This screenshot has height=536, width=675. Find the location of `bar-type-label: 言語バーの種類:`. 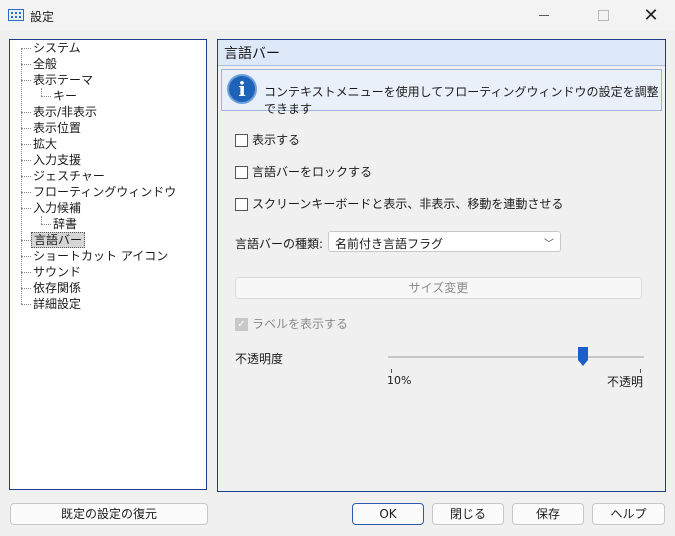

bar-type-label: 言語バーの種類: is located at coordinates (279, 244).